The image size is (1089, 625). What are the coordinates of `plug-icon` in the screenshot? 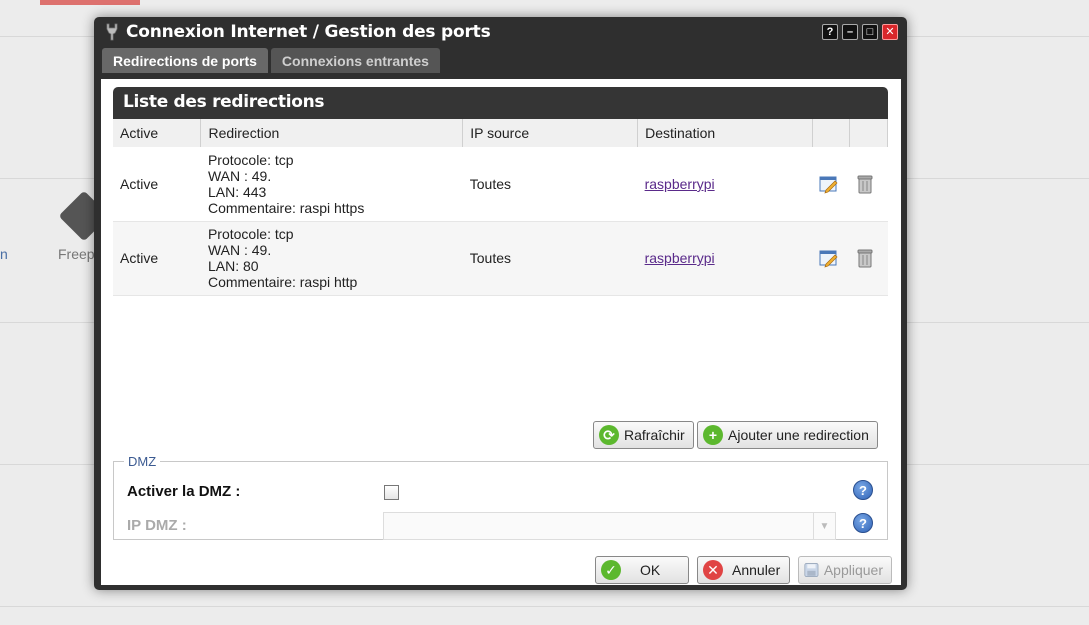 It's located at (112, 32).